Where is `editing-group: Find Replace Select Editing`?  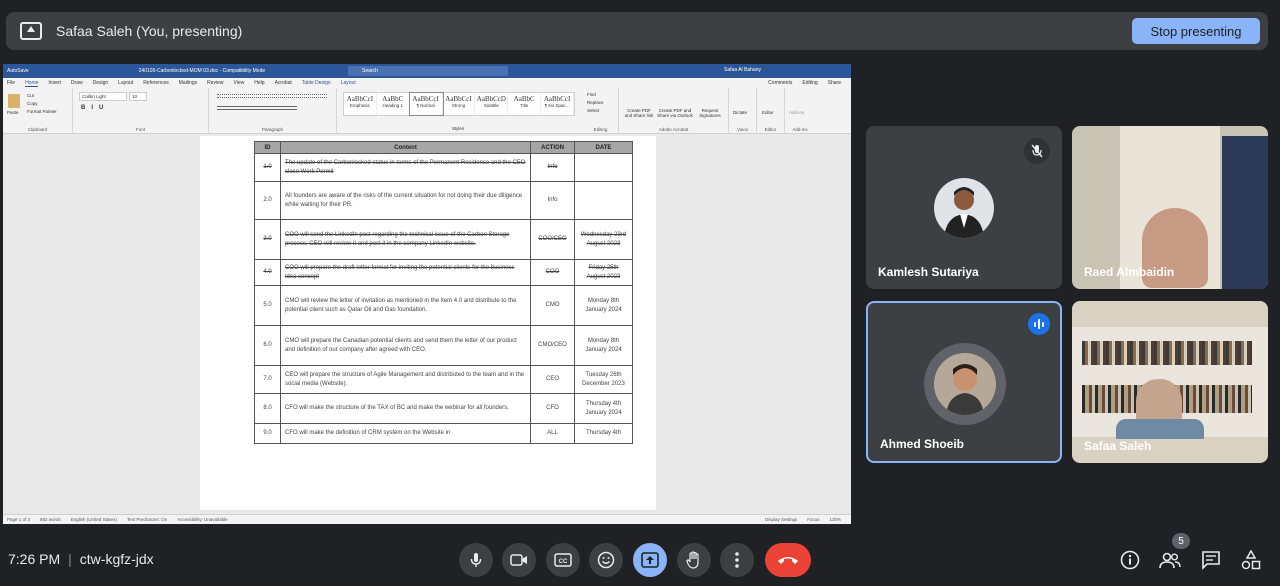
editing-group: Find Replace Select Editing is located at coordinates (601, 111).